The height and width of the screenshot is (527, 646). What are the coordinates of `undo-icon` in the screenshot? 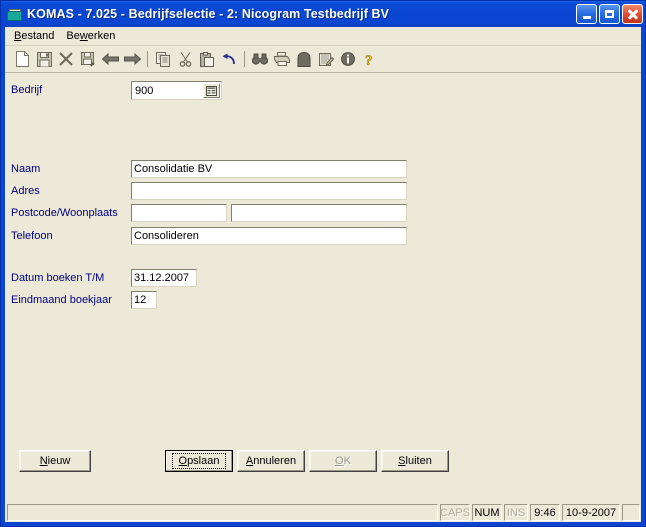 It's located at (229, 59).